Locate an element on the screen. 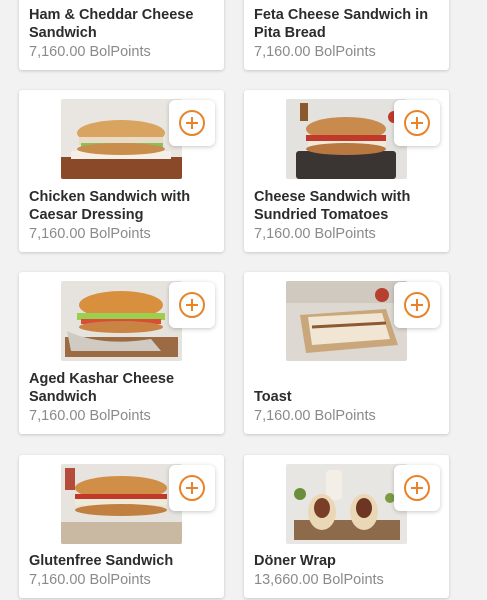 This screenshot has width=487, height=600. product-card: Glutenfree Sandwich 7,160.00 BolPoints is located at coordinates (121, 526).